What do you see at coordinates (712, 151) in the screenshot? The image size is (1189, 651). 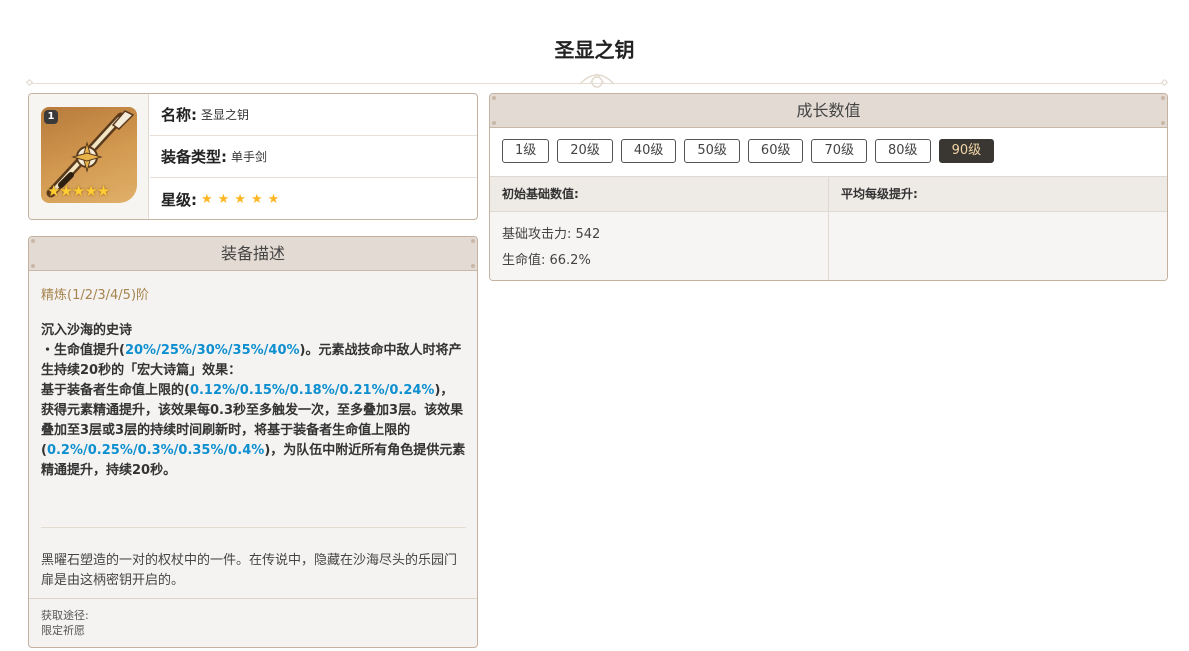 I see `level-button-50: 50级` at bounding box center [712, 151].